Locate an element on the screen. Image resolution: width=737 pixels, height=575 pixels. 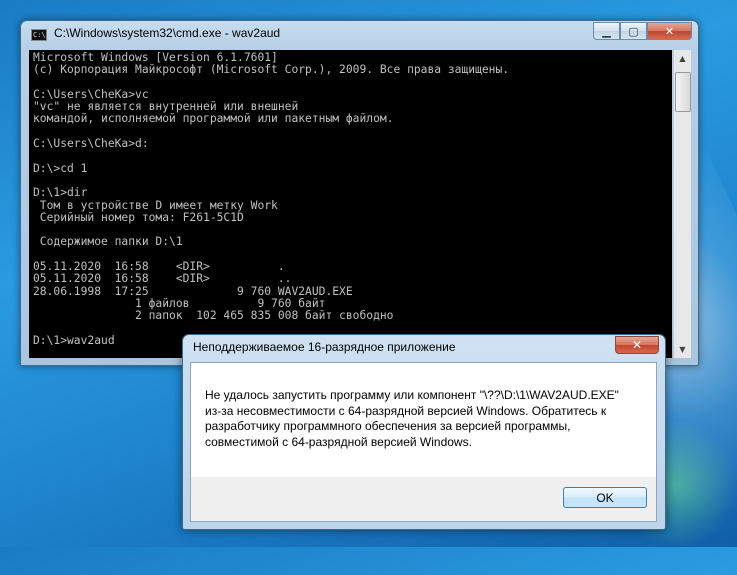
maximize-icon: ▢ is located at coordinates (633, 31).